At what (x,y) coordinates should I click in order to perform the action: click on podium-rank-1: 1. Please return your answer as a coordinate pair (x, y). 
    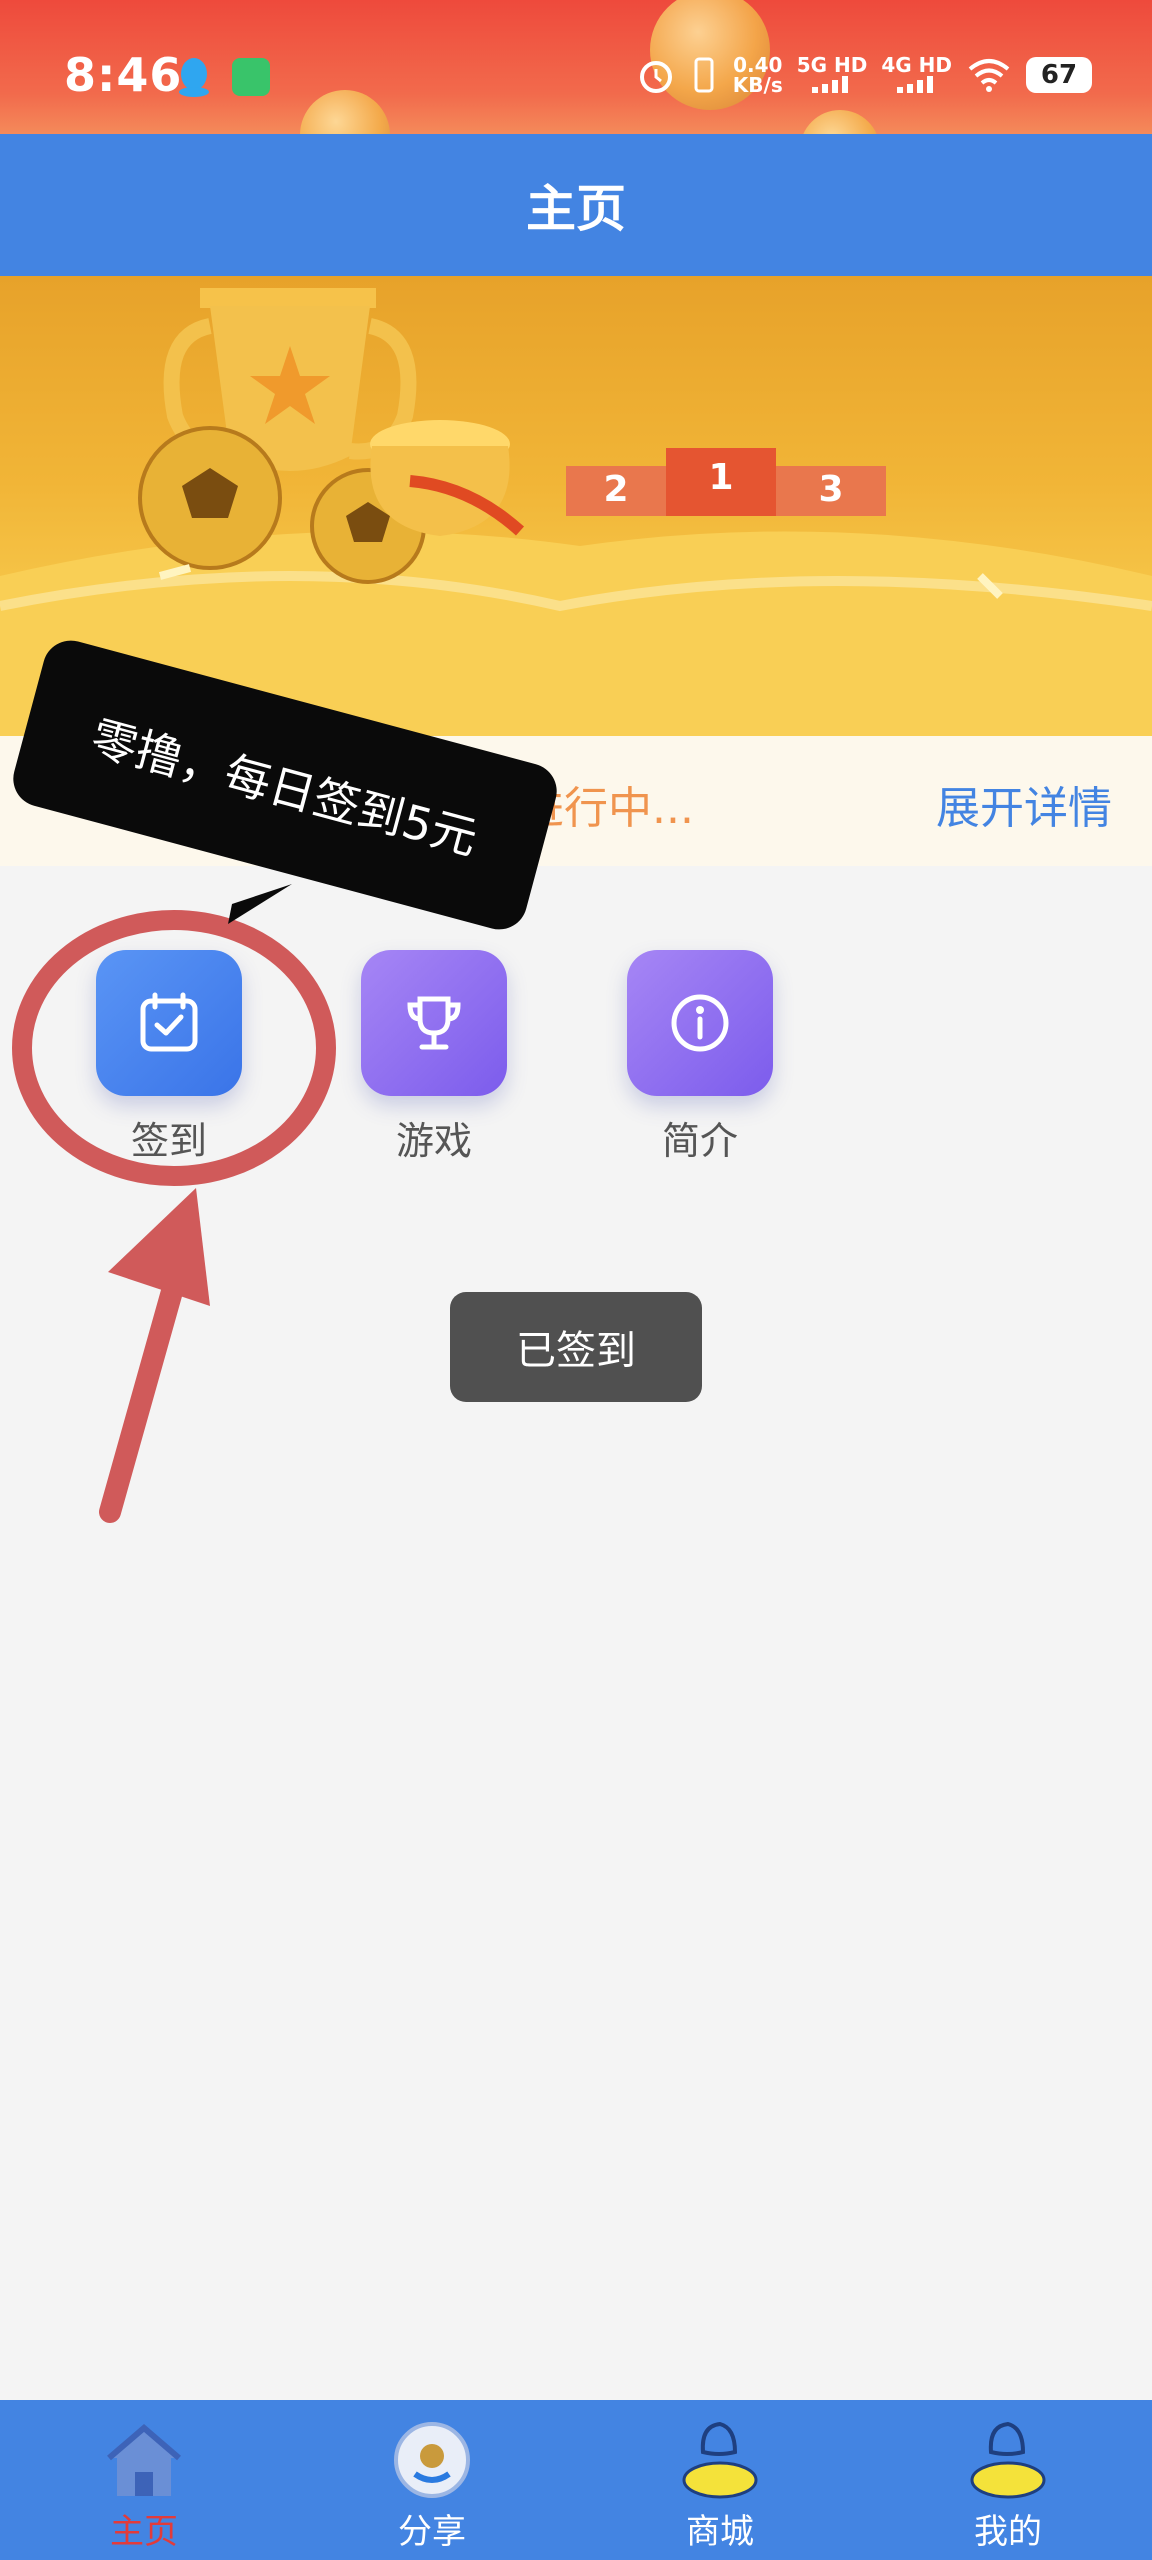
    Looking at the image, I should click on (721, 477).